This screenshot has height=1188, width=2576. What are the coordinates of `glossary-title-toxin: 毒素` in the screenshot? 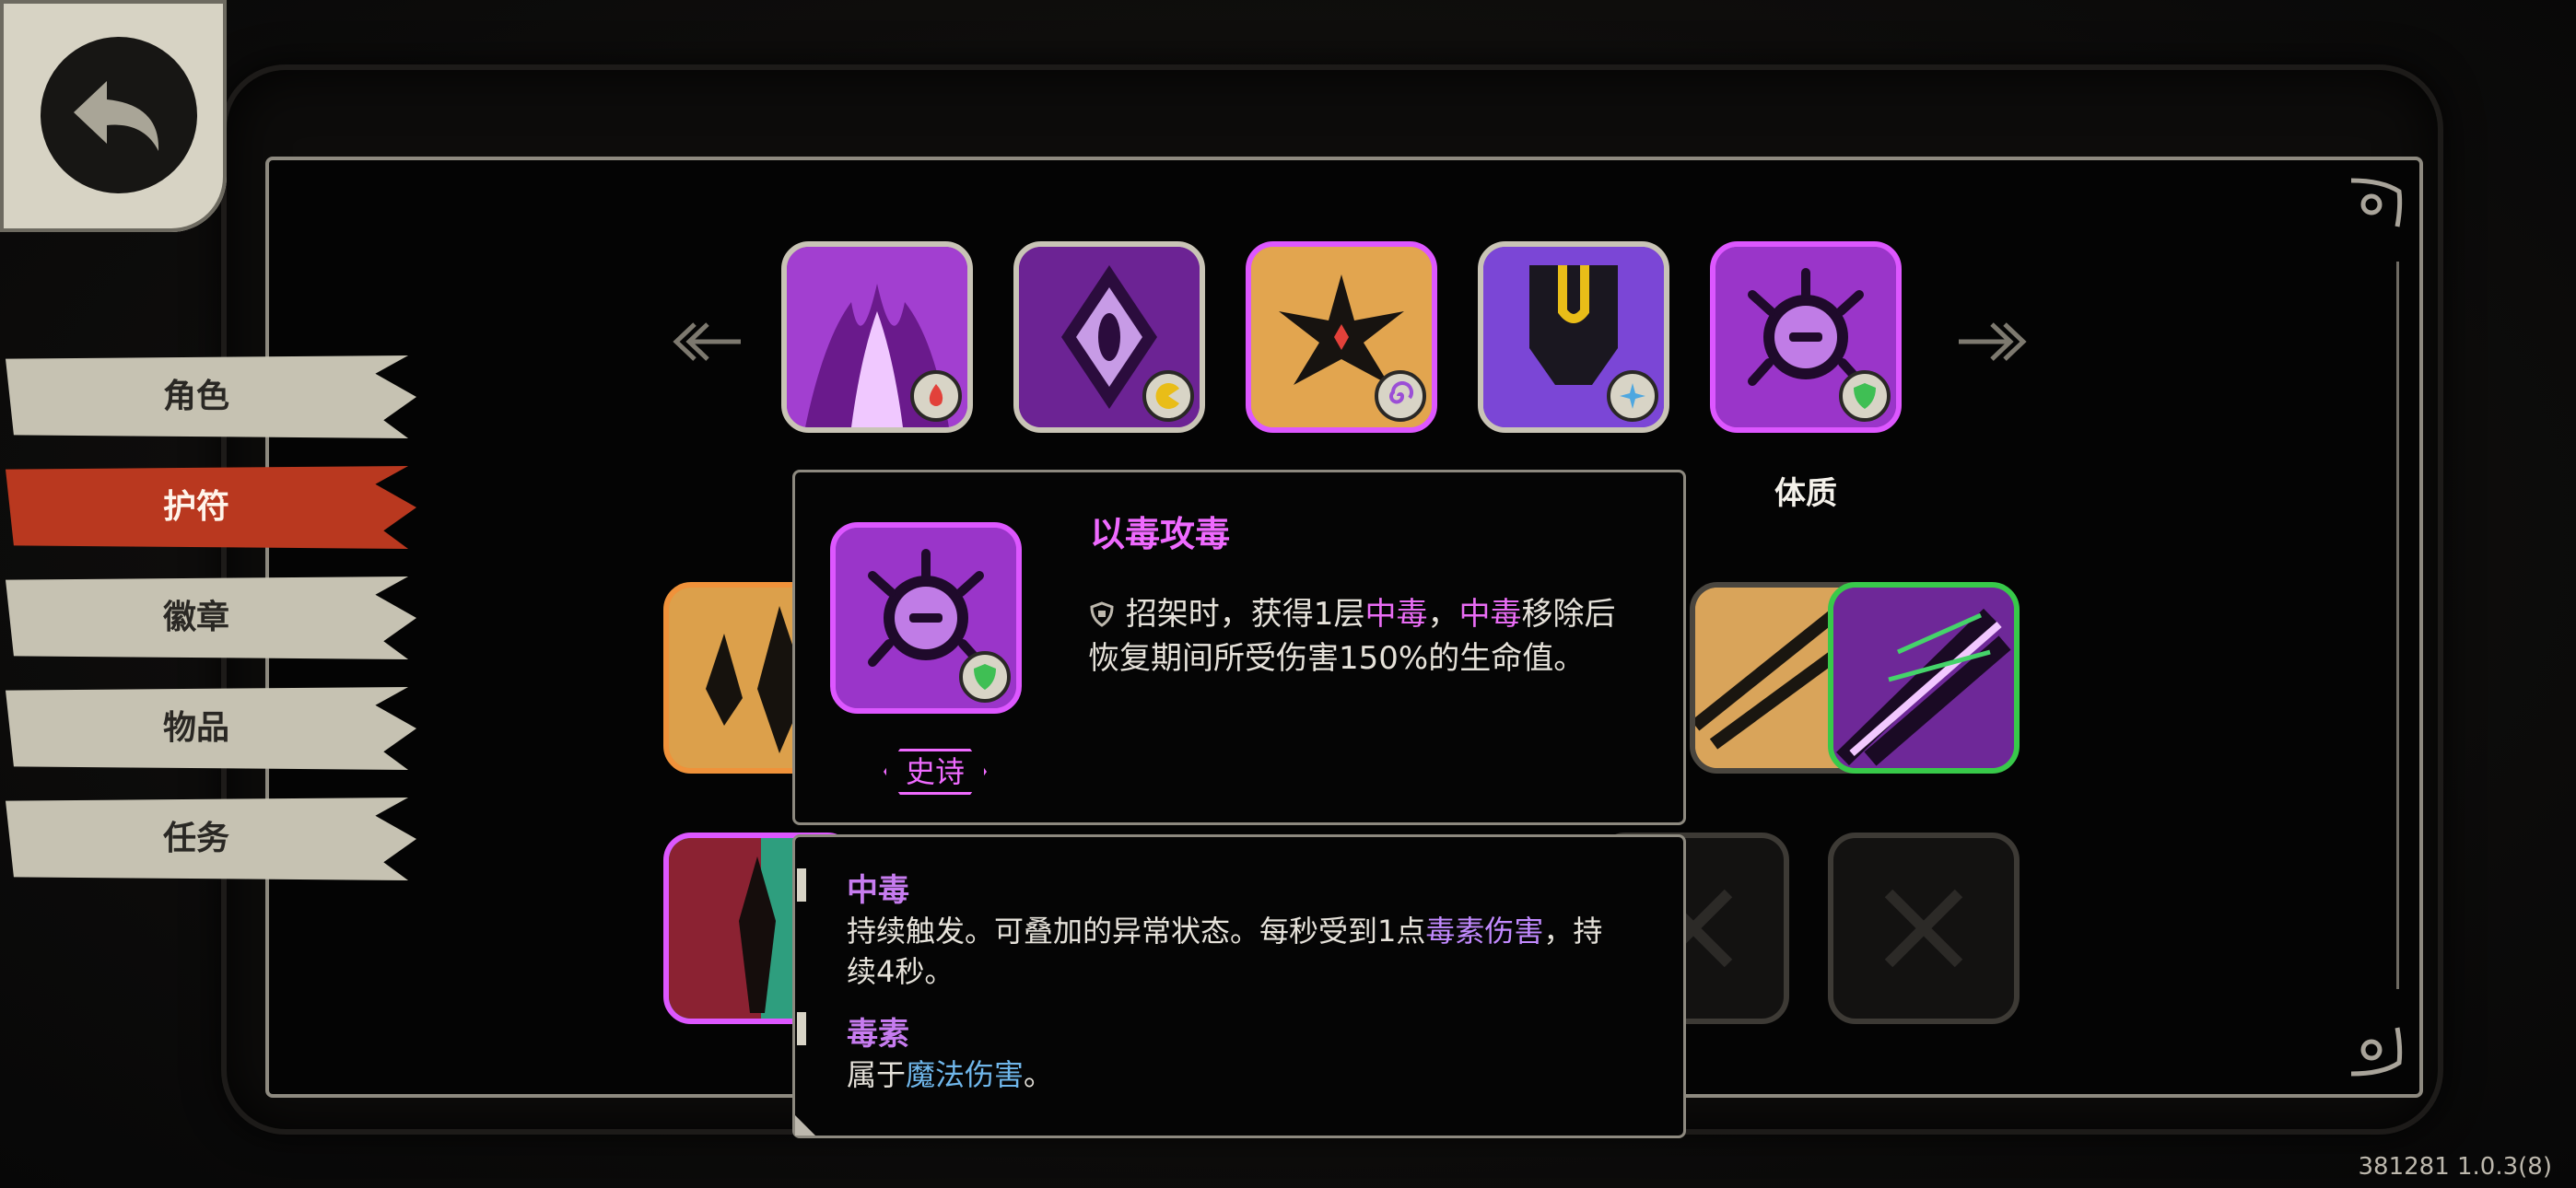 It's located at (878, 1034).